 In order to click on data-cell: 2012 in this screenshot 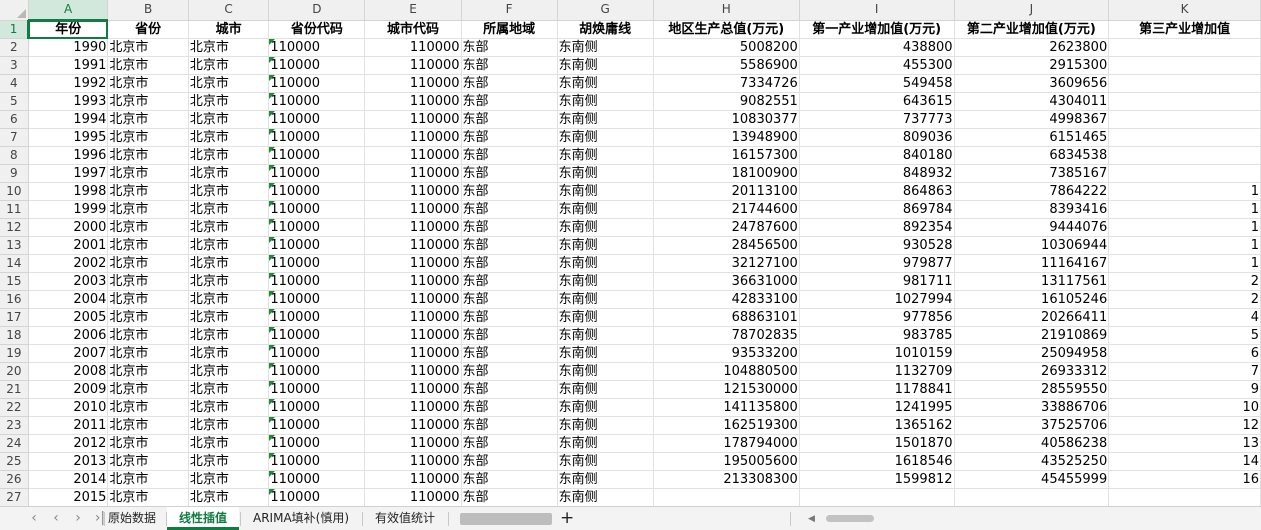, I will do `click(68, 443)`.